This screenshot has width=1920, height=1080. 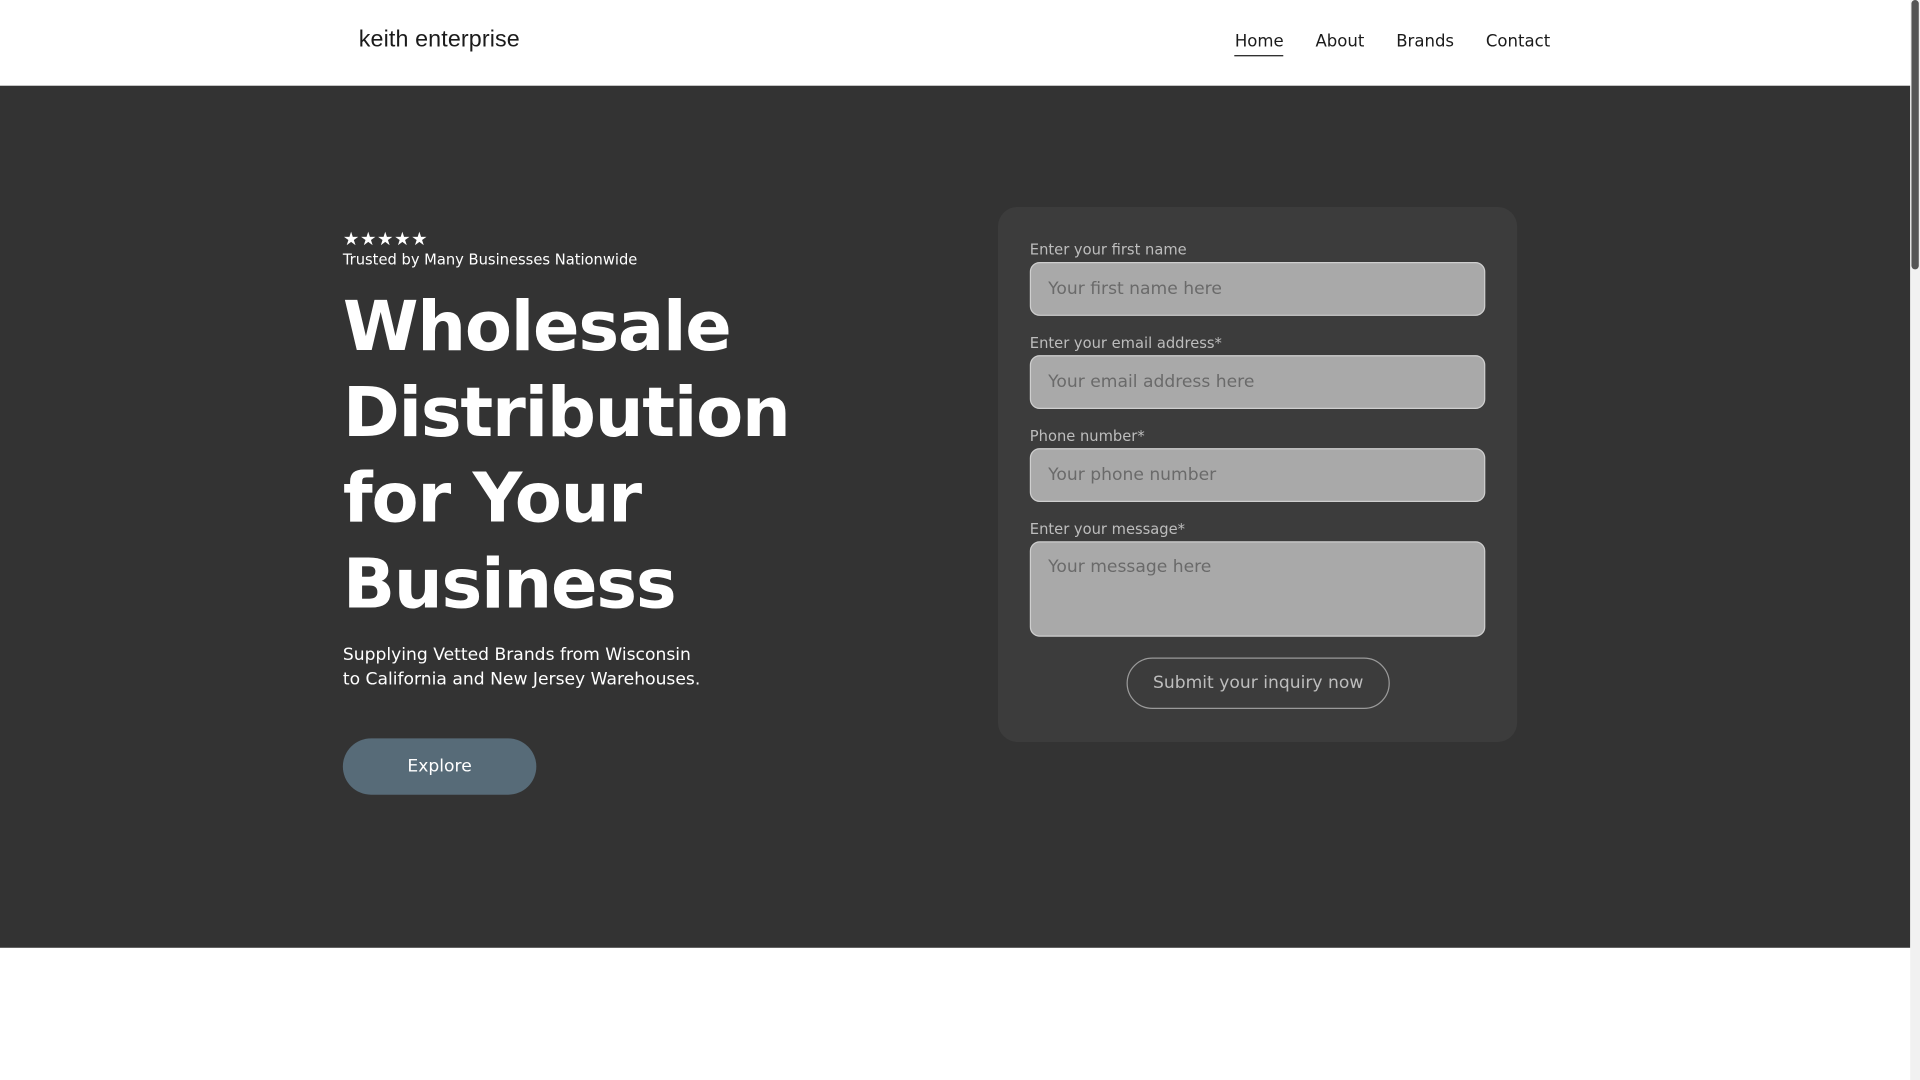 I want to click on trusted-text: Trusted by Many Businesses Nationwide, so click(x=490, y=260).